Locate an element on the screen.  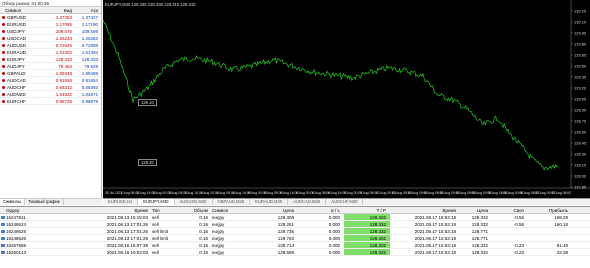
col-close-time: Время is located at coordinates (425, 210).